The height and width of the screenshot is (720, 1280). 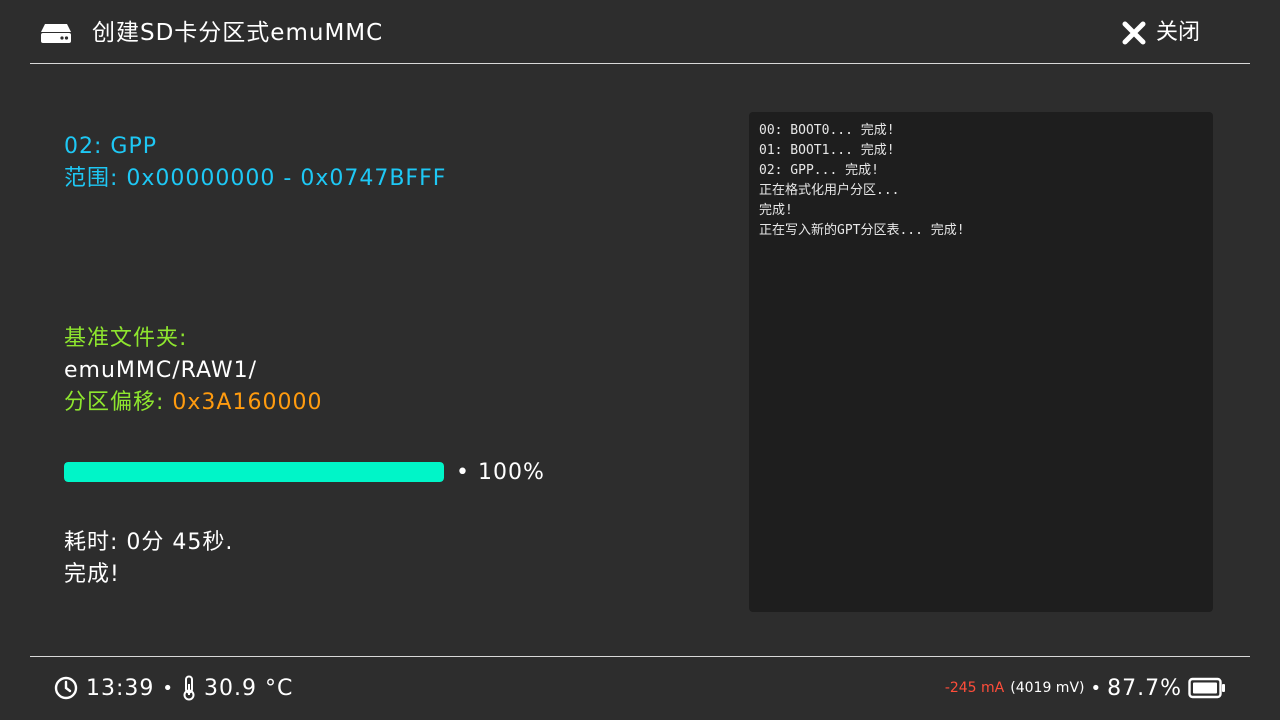 What do you see at coordinates (776, 210) in the screenshot?
I see `log-line: 完成!` at bounding box center [776, 210].